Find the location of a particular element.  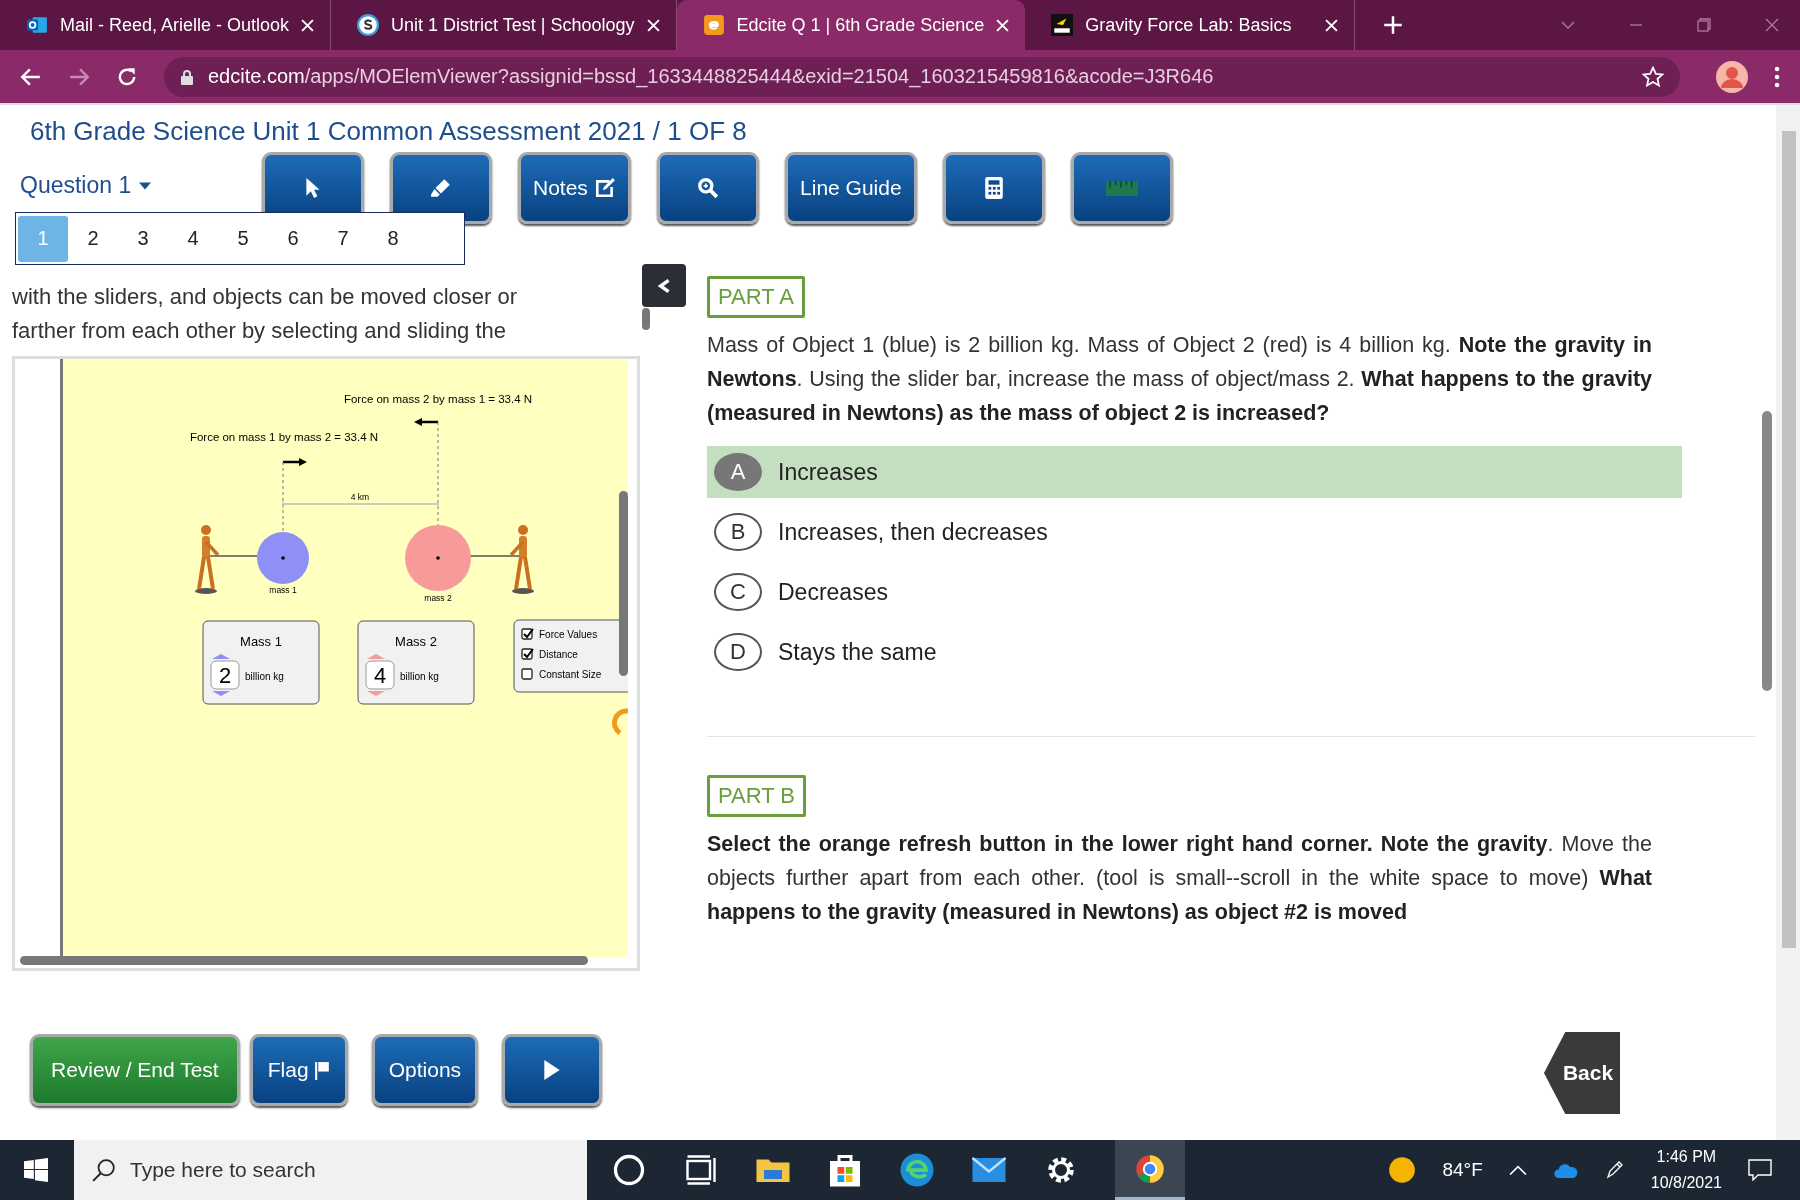

mass-label: mass 2 is located at coordinates (438, 598).